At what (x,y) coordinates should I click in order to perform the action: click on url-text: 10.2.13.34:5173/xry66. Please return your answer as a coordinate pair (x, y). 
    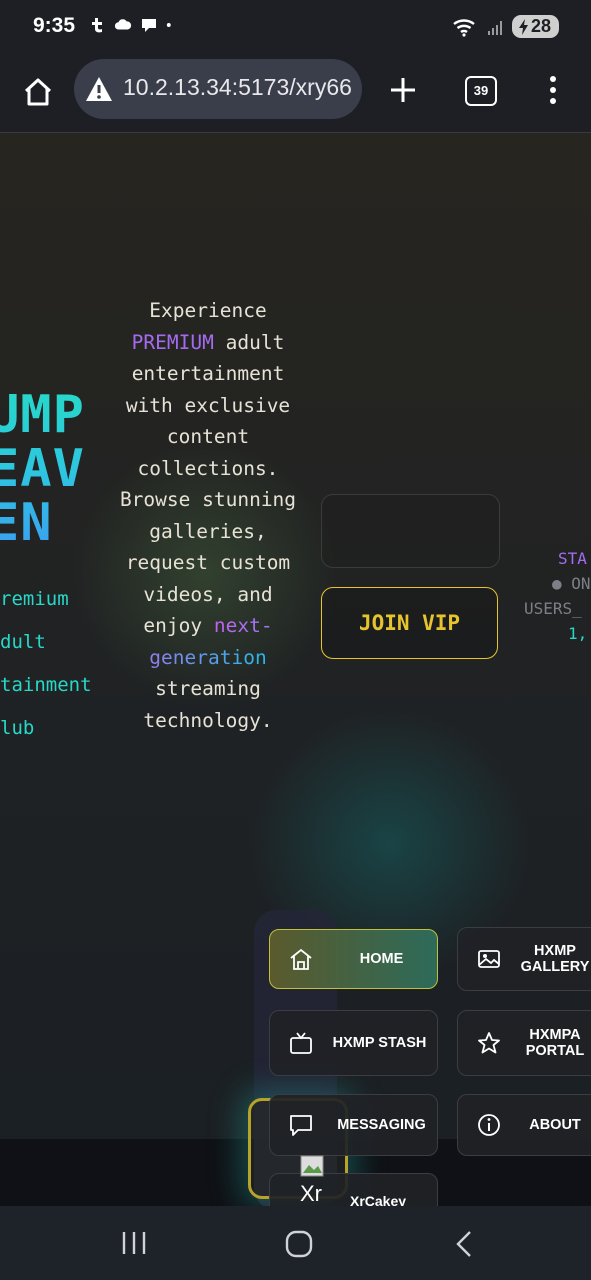
    Looking at the image, I should click on (237, 87).